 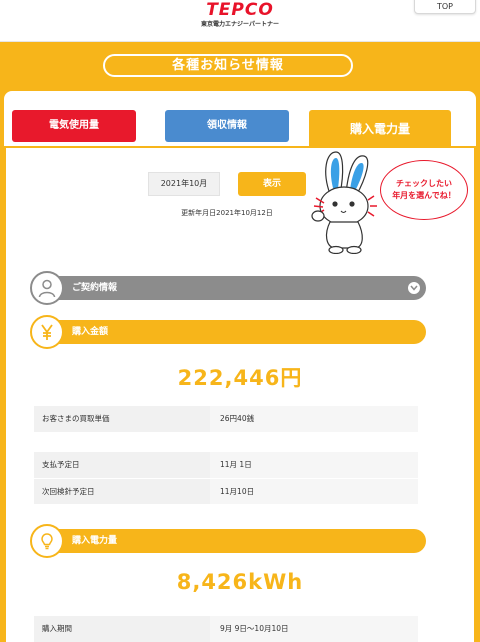 What do you see at coordinates (47, 332) in the screenshot?
I see `yen-icon` at bounding box center [47, 332].